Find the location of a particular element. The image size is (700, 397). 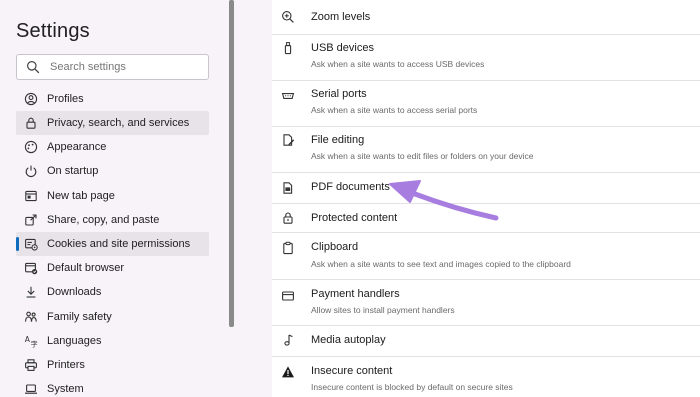

laptop-icon is located at coordinates (31, 389).